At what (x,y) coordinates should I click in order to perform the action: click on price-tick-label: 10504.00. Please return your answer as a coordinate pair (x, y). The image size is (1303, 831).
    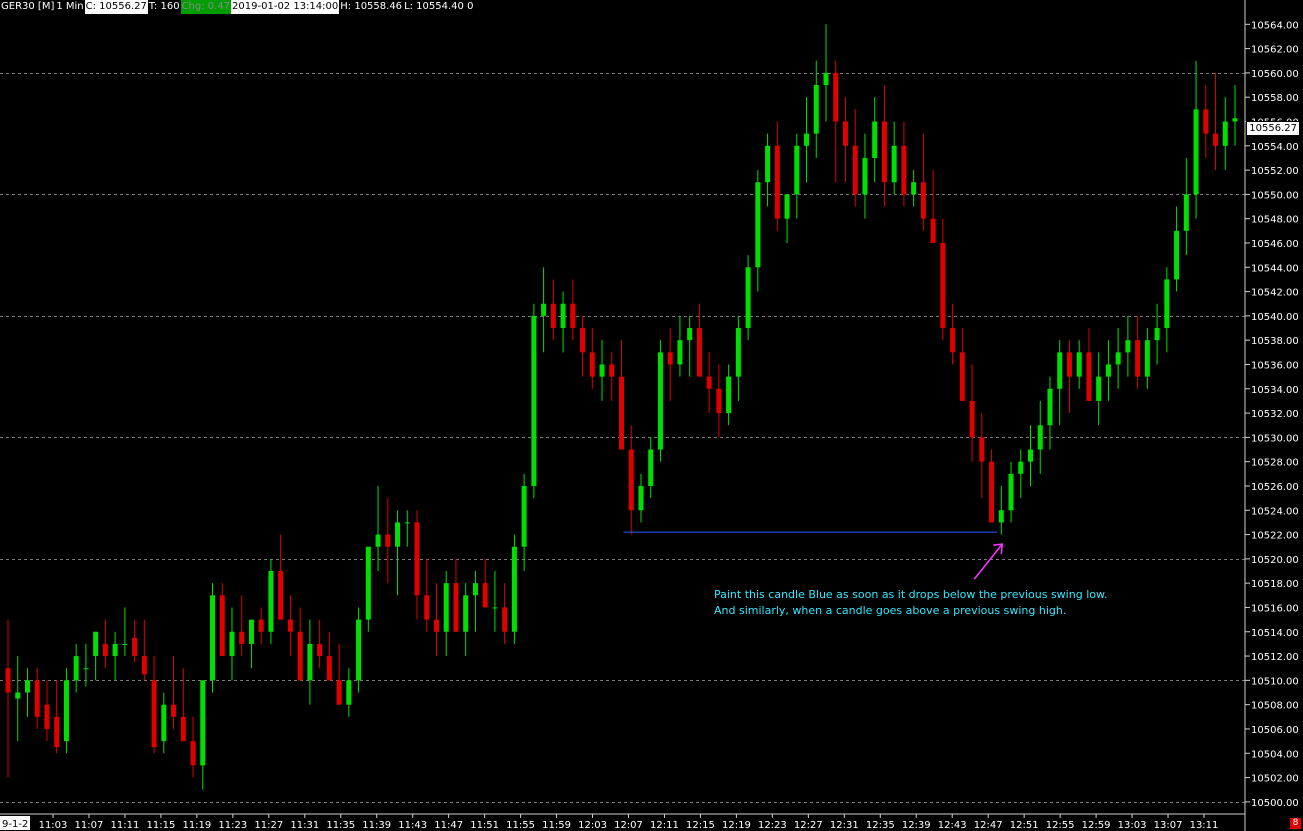
    Looking at the image, I should click on (1275, 754).